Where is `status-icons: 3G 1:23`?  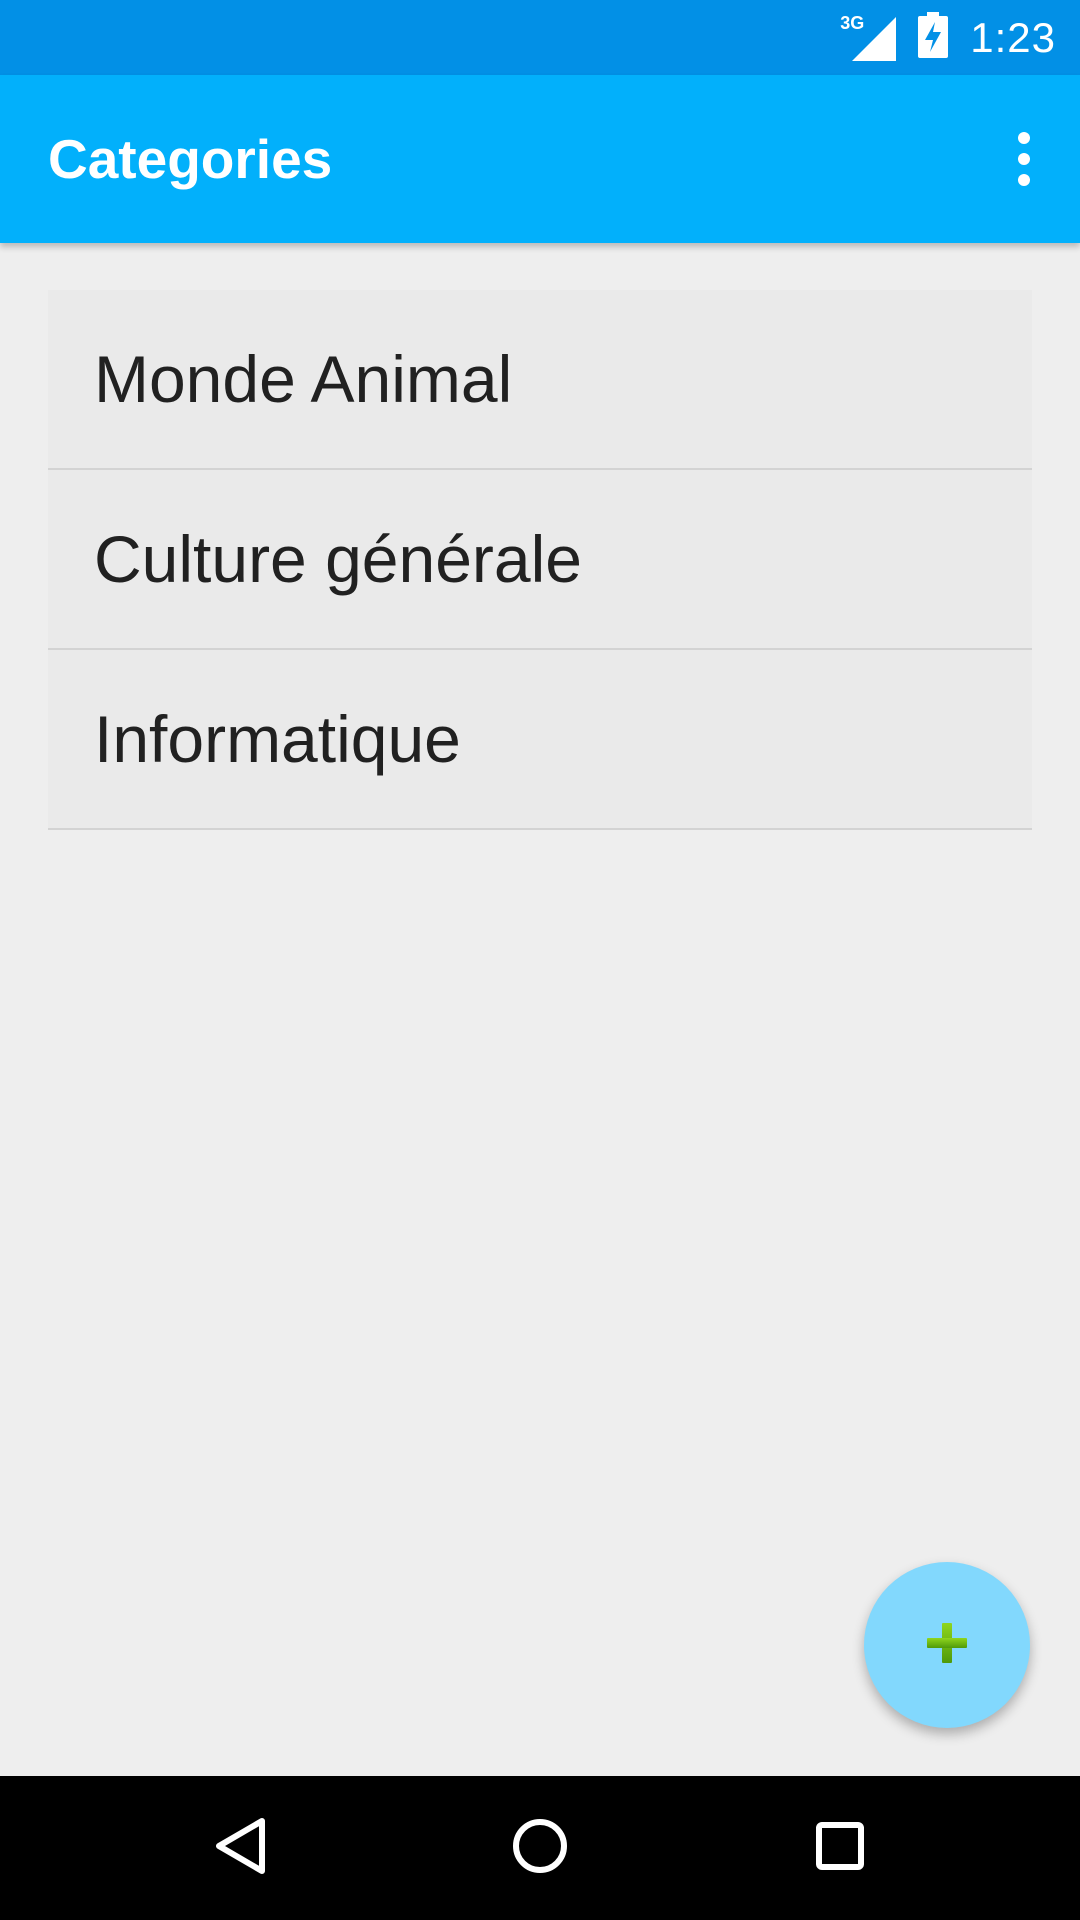
status-icons: 3G 1:23 is located at coordinates (948, 37).